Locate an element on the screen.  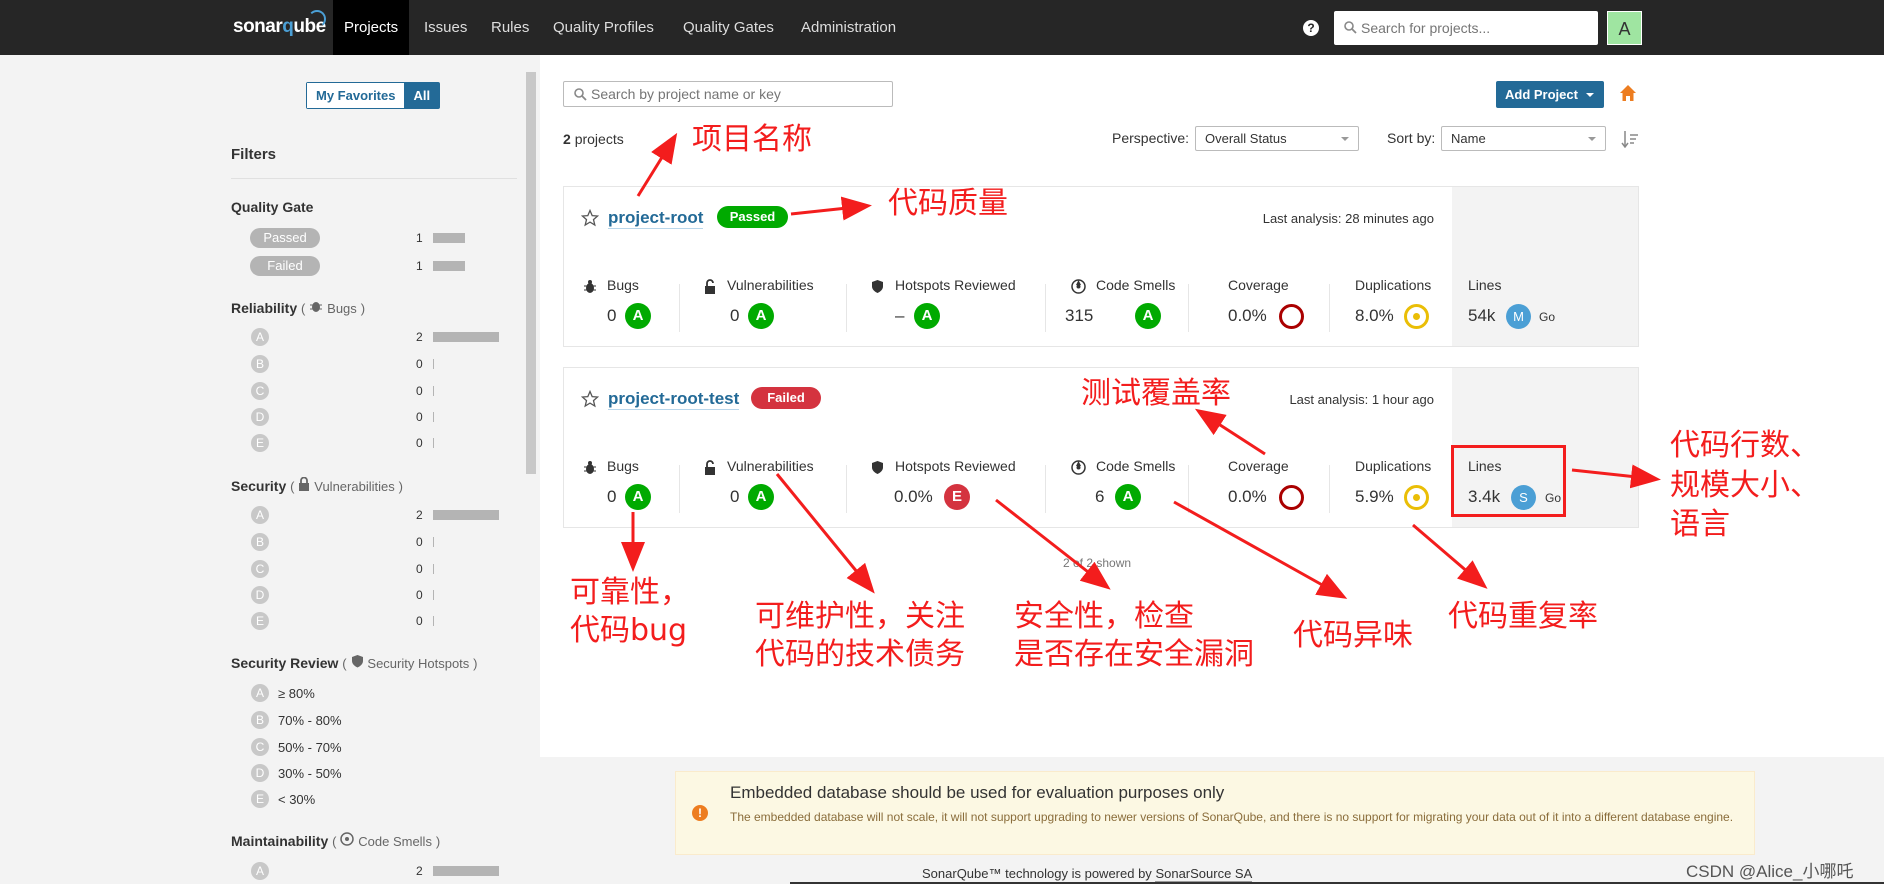
annotation-lines-2: 规模大小、 is located at coordinates (1745, 485).